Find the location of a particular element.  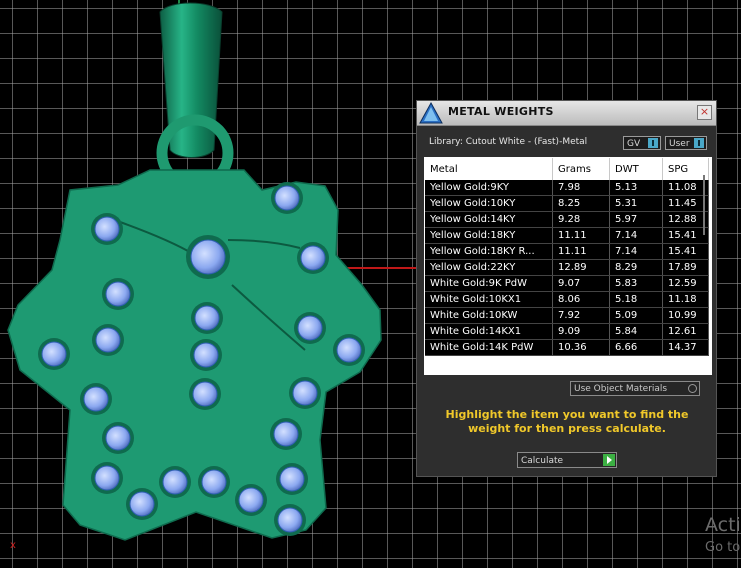

user-toggle: User is located at coordinates (686, 143).